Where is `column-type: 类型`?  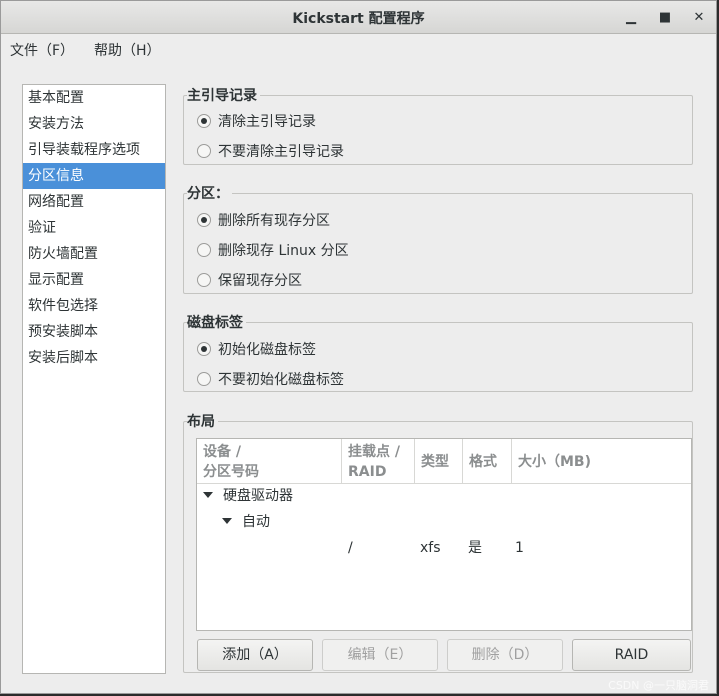 column-type: 类型 is located at coordinates (439, 461).